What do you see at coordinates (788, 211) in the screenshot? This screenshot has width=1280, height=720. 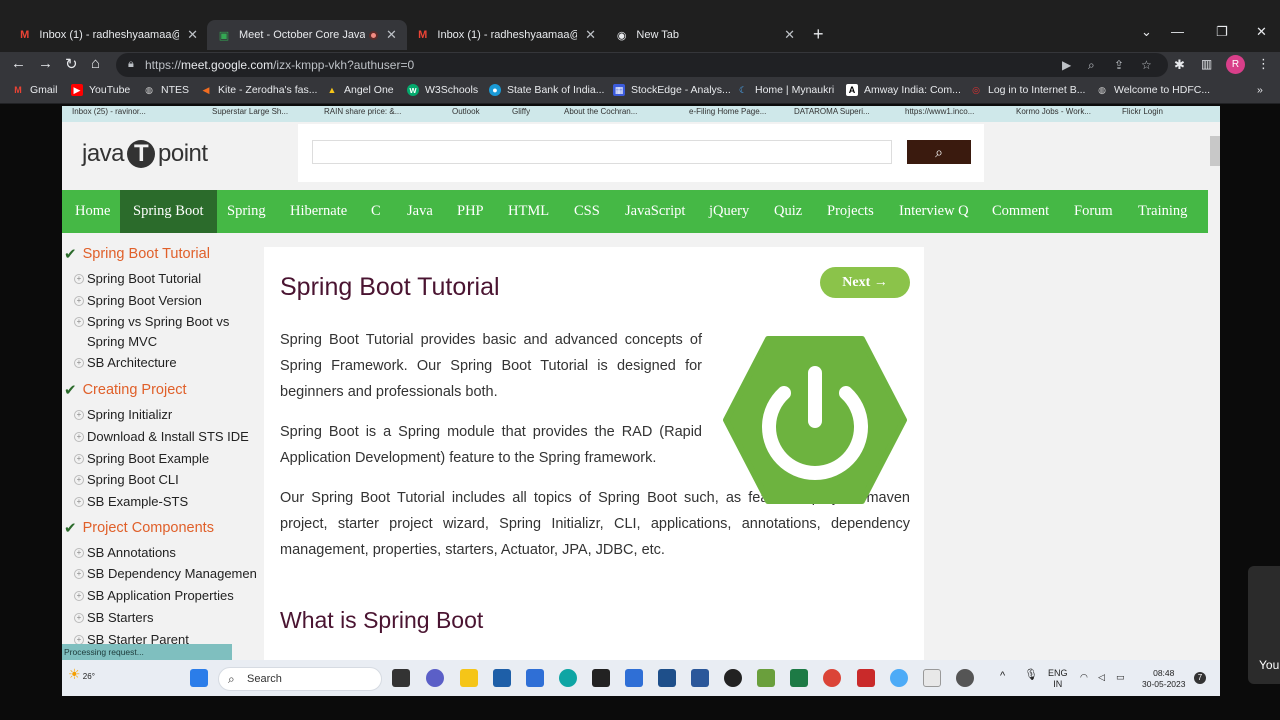 I see `nav-quiz: Quiz` at bounding box center [788, 211].